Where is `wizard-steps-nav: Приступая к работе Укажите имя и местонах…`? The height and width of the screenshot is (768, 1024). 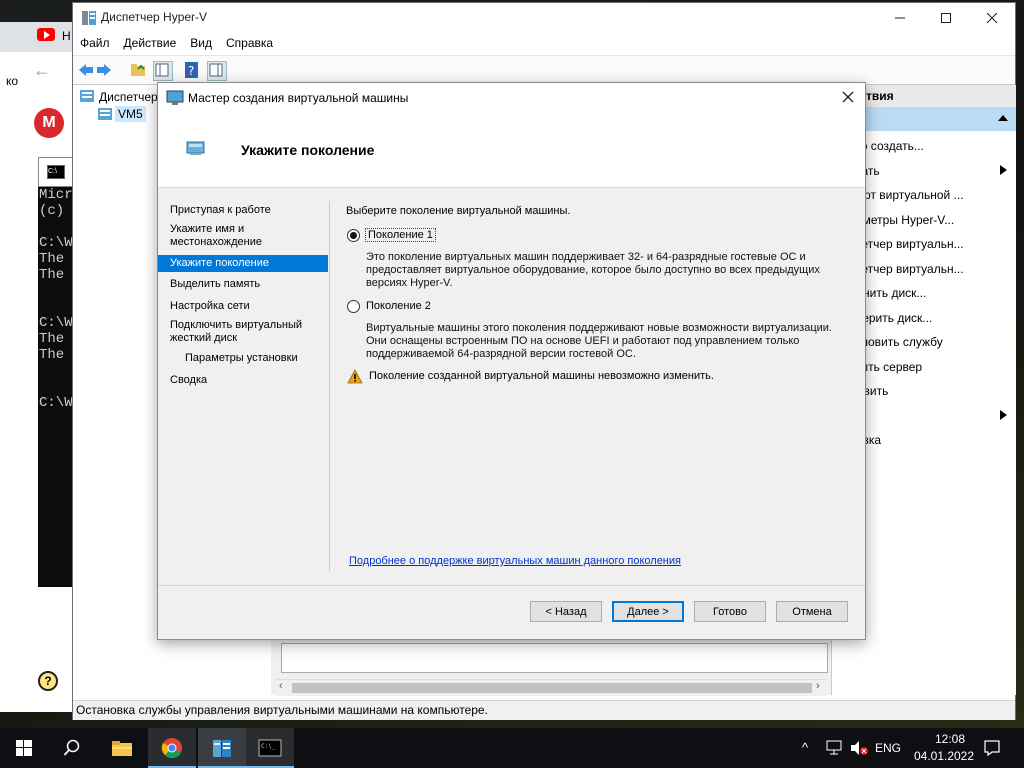
wizard-steps-nav: Приступая к работе Укажите имя и местонах… is located at coordinates (244, 382).